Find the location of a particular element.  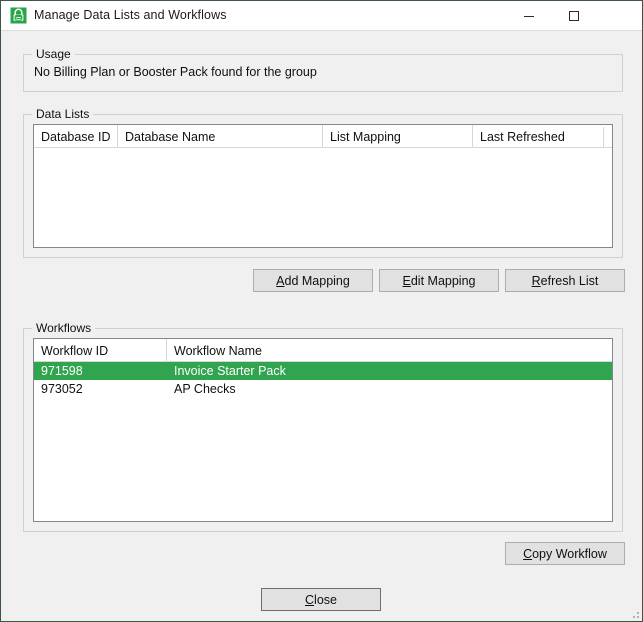

workflow-id-cell: 971598 is located at coordinates (62, 371).